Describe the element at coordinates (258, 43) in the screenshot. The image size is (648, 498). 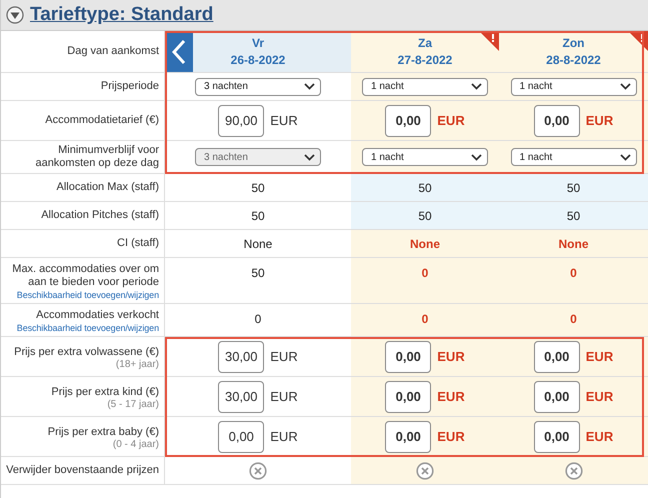
I see `day-name: Vr` at that location.